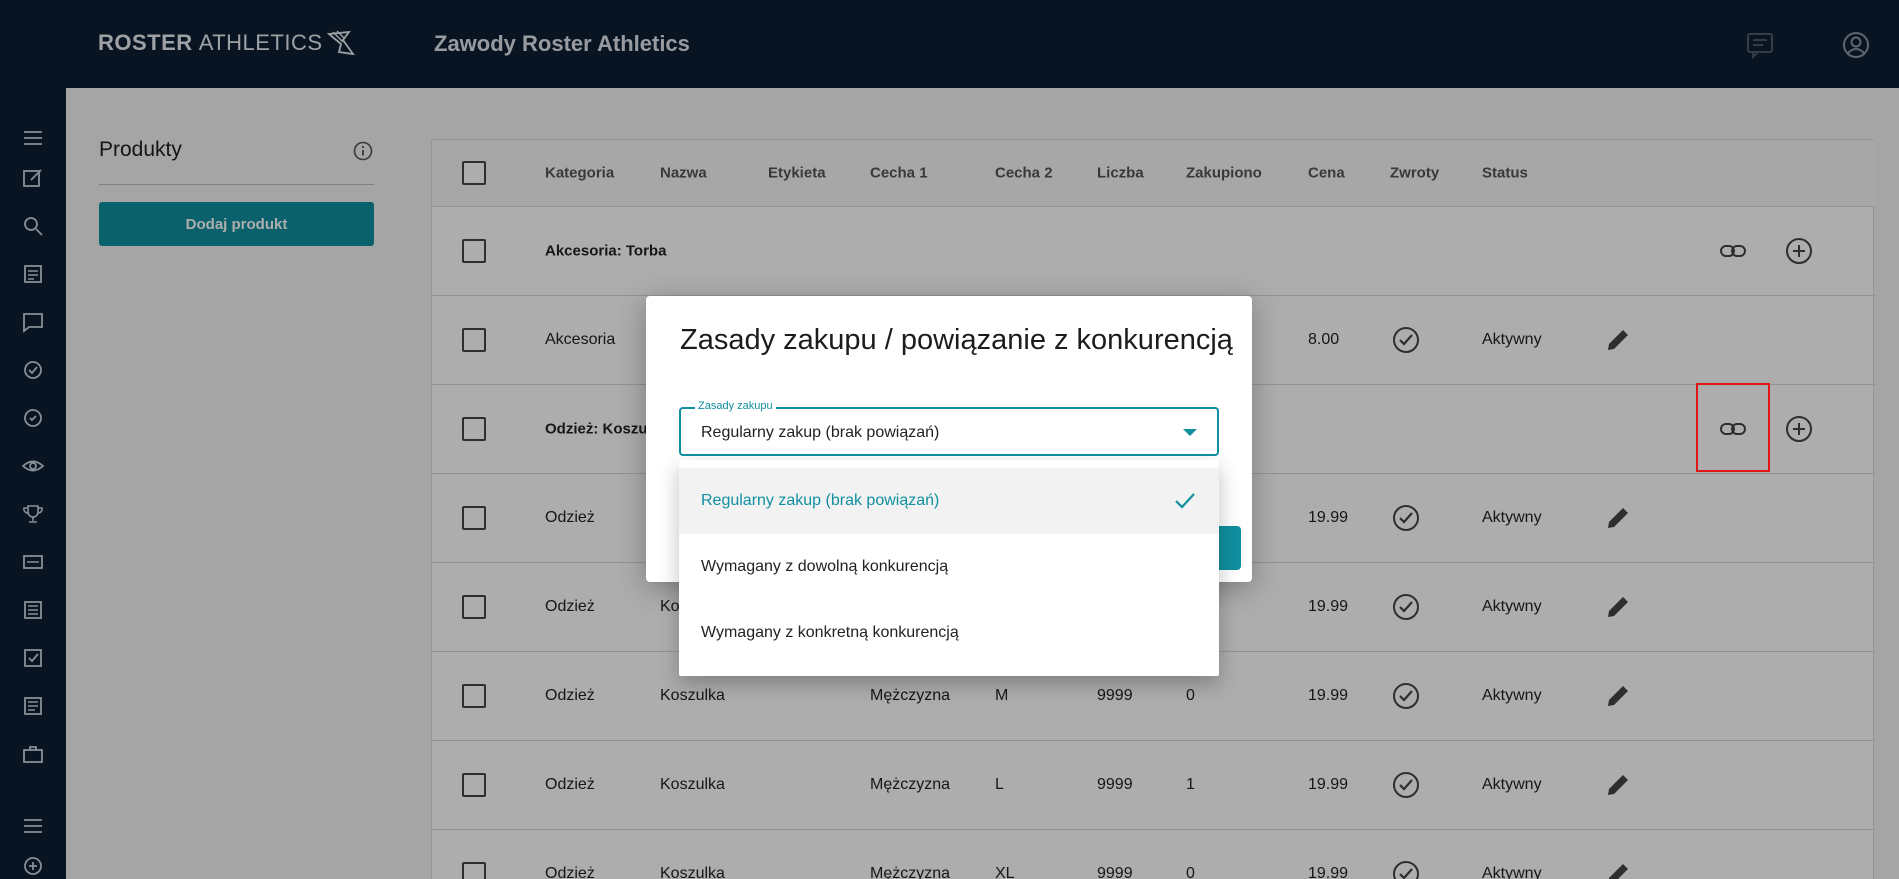 The width and height of the screenshot is (1899, 879). What do you see at coordinates (956, 340) in the screenshot?
I see `dialog-title: Zasady zakupu / powiązanie z konkurencją` at bounding box center [956, 340].